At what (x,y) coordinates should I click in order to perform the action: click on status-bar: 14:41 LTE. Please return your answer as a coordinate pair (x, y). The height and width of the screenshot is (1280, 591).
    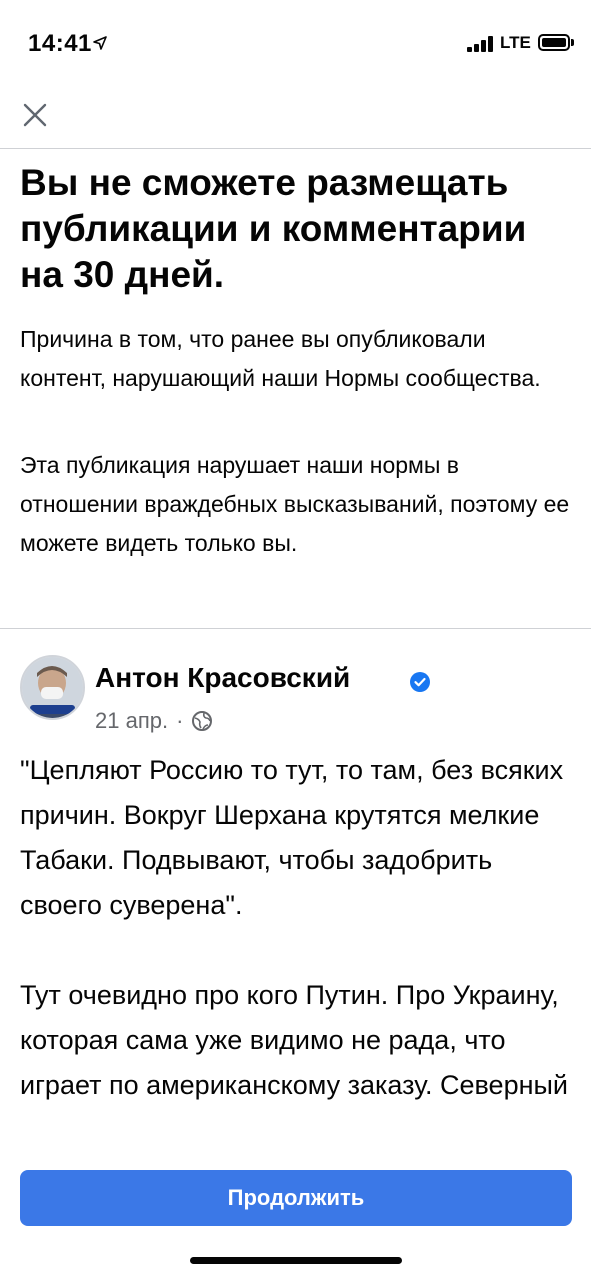
    Looking at the image, I should click on (295, 45).